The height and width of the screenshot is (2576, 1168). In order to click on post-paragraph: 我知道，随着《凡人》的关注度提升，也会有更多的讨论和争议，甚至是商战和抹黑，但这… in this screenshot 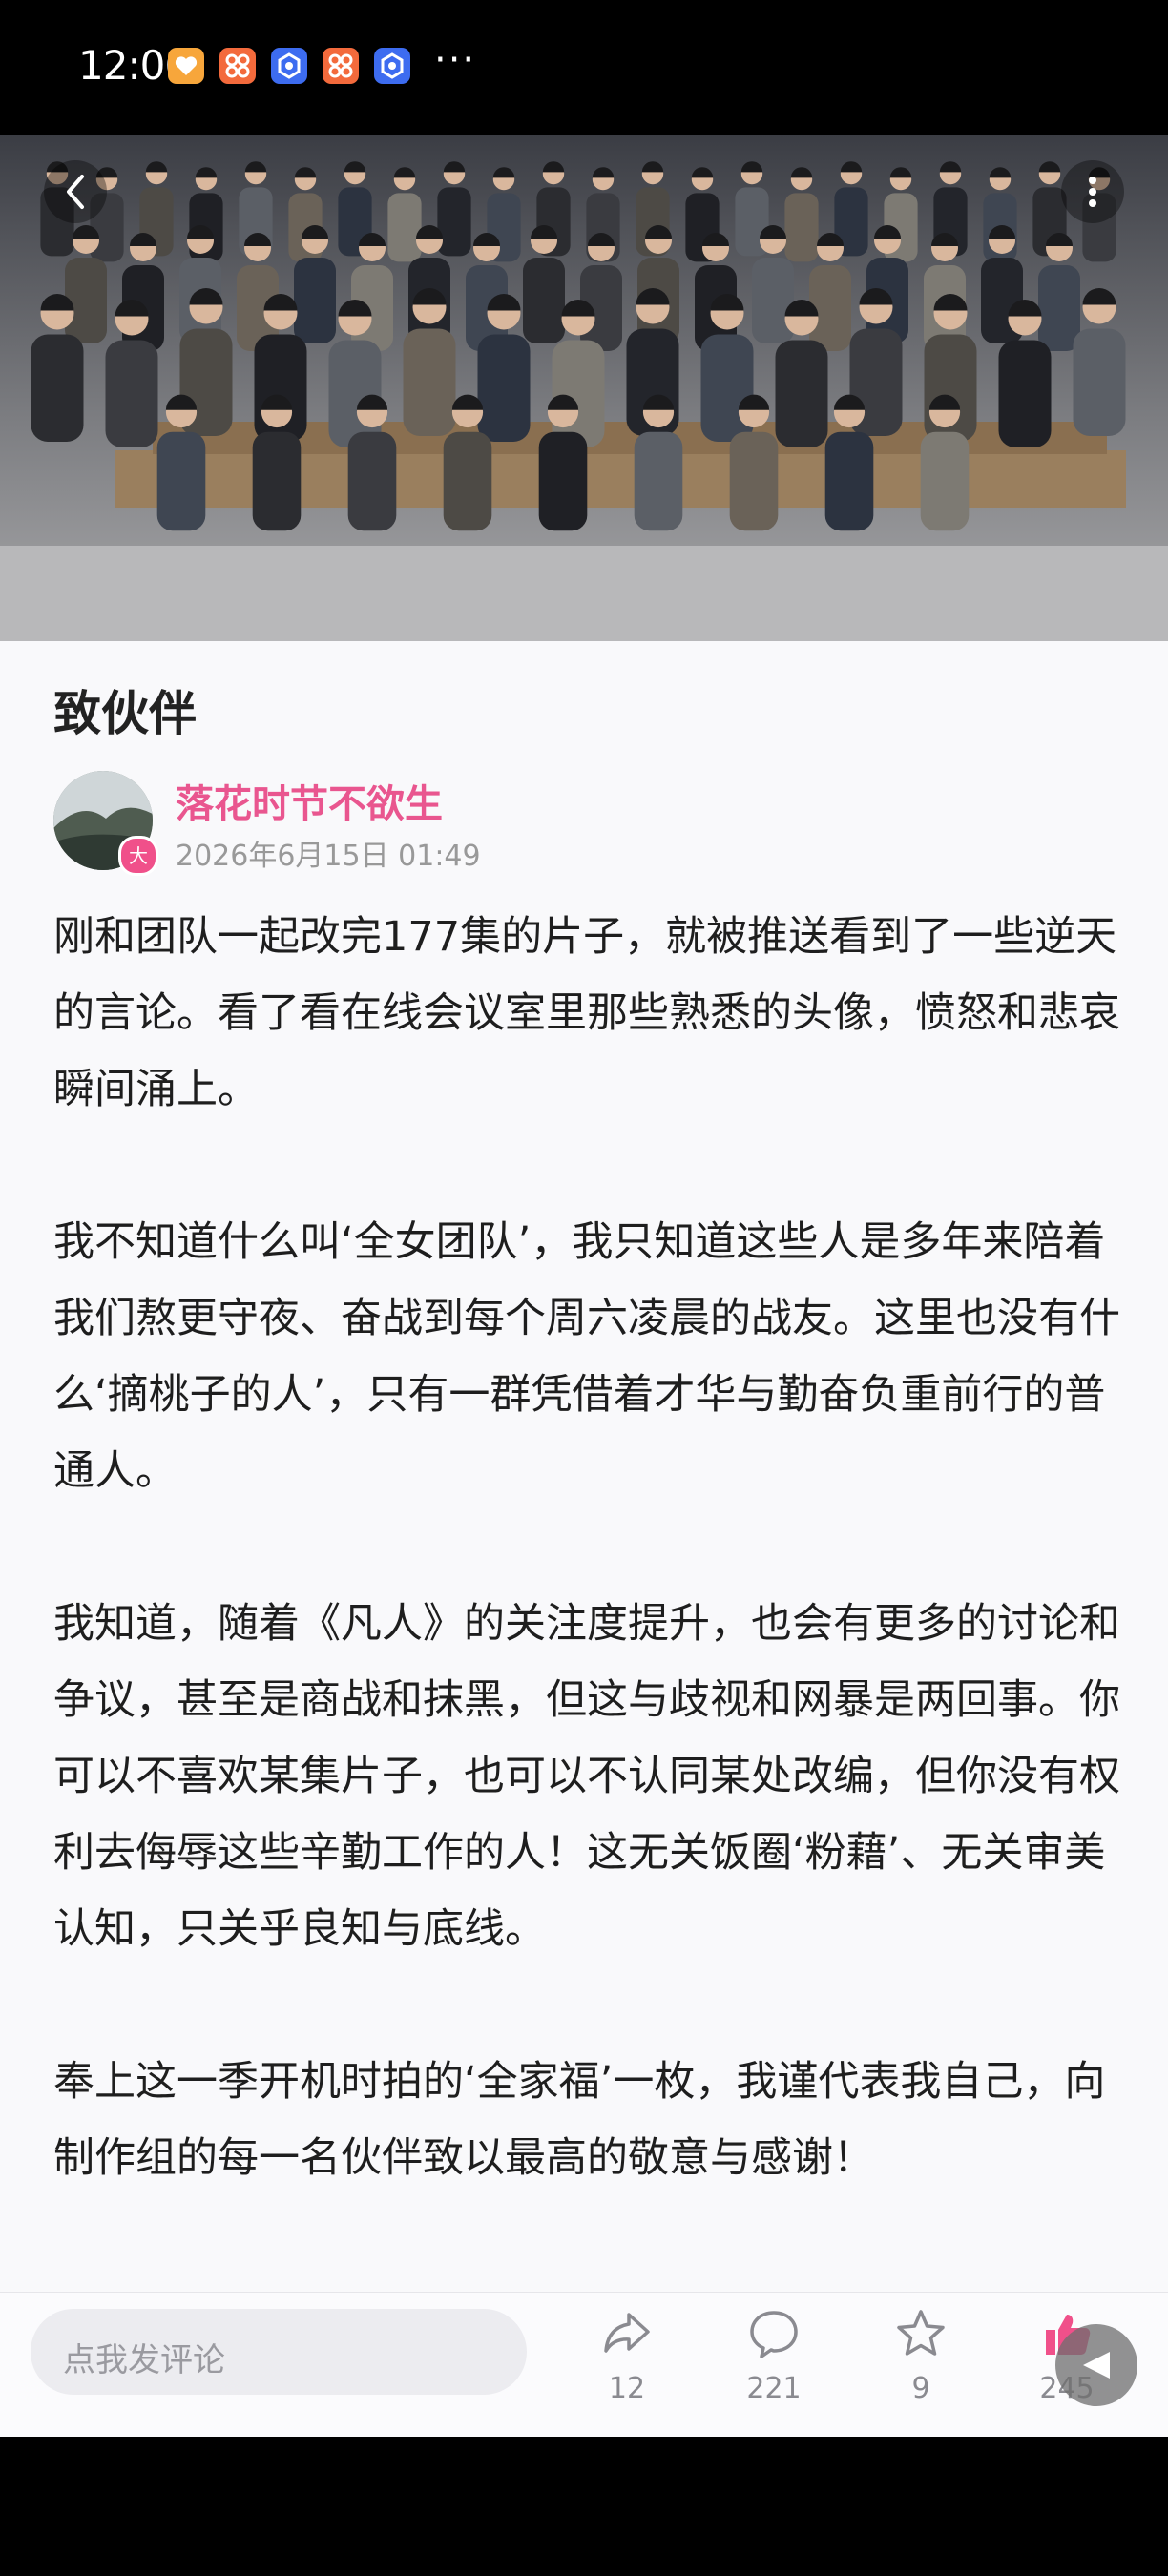, I will do `click(586, 1776)`.